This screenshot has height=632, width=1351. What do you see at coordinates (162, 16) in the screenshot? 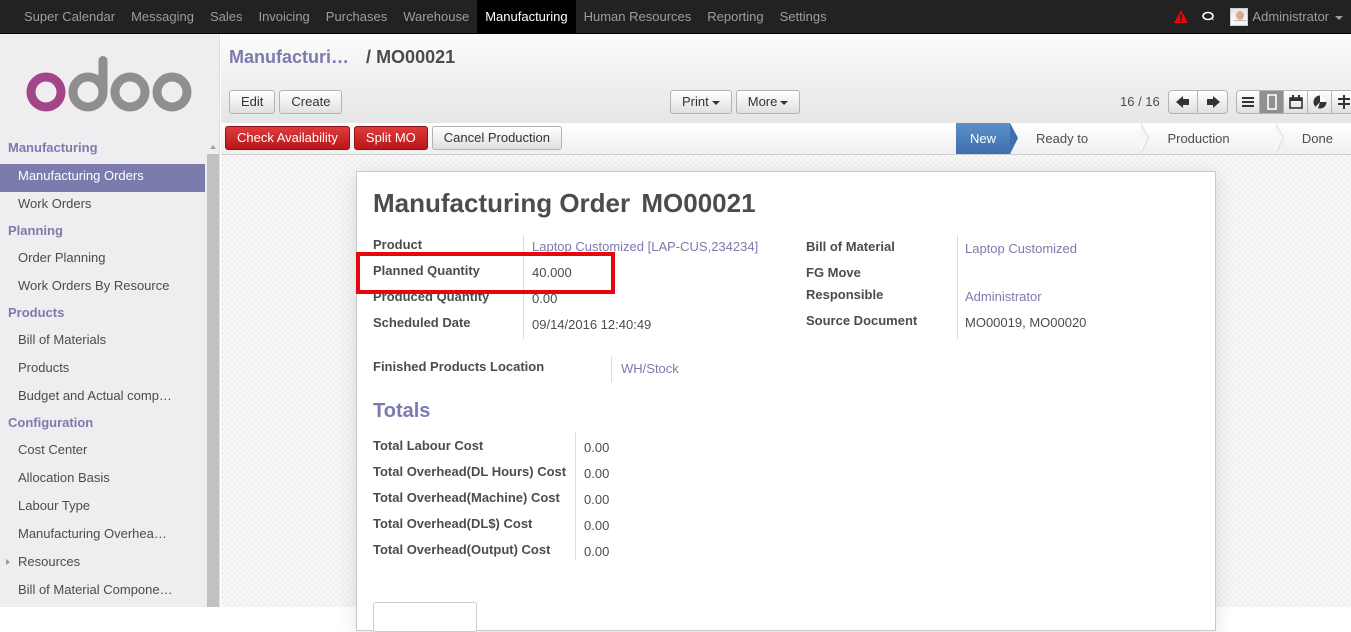
I see `menu-messaging: Messaging` at bounding box center [162, 16].